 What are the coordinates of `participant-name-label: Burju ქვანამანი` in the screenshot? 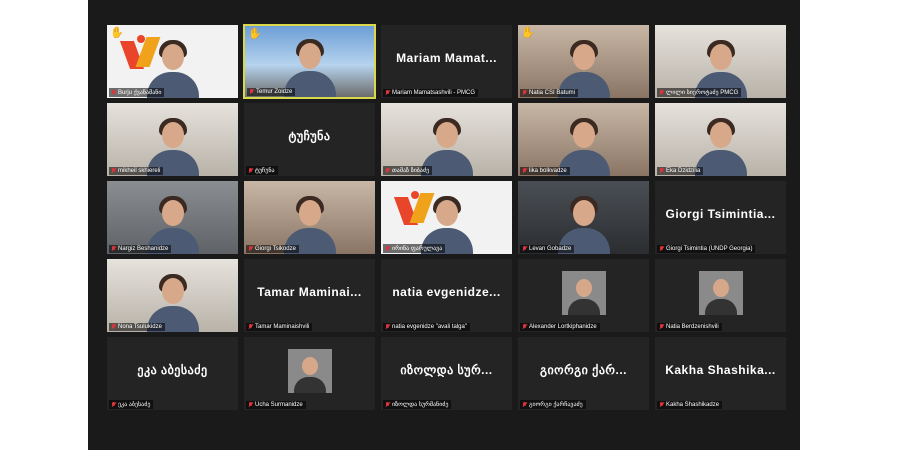 It's located at (137, 92).